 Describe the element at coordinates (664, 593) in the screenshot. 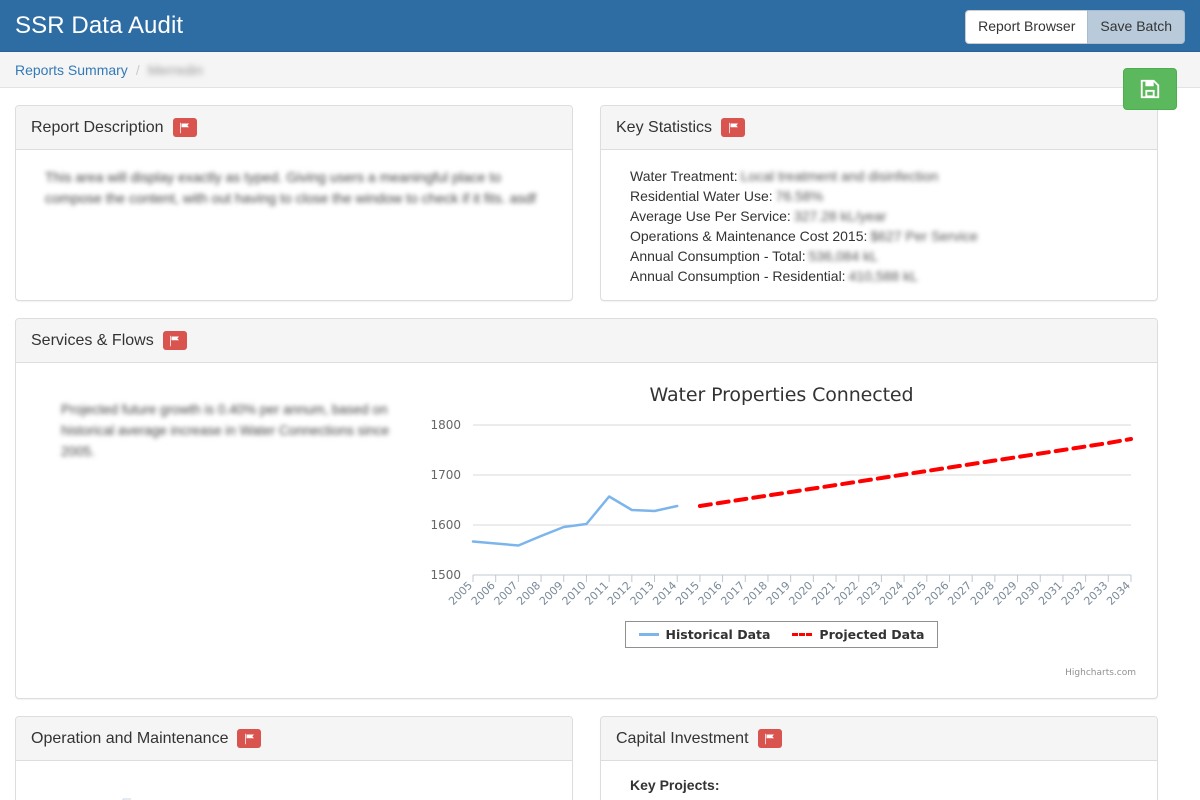

I see `svg-text: 2014` at that location.